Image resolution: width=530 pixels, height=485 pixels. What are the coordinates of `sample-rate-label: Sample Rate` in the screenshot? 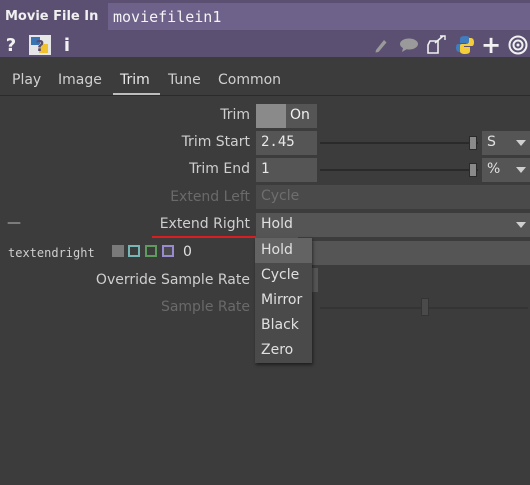 It's located at (205, 307).